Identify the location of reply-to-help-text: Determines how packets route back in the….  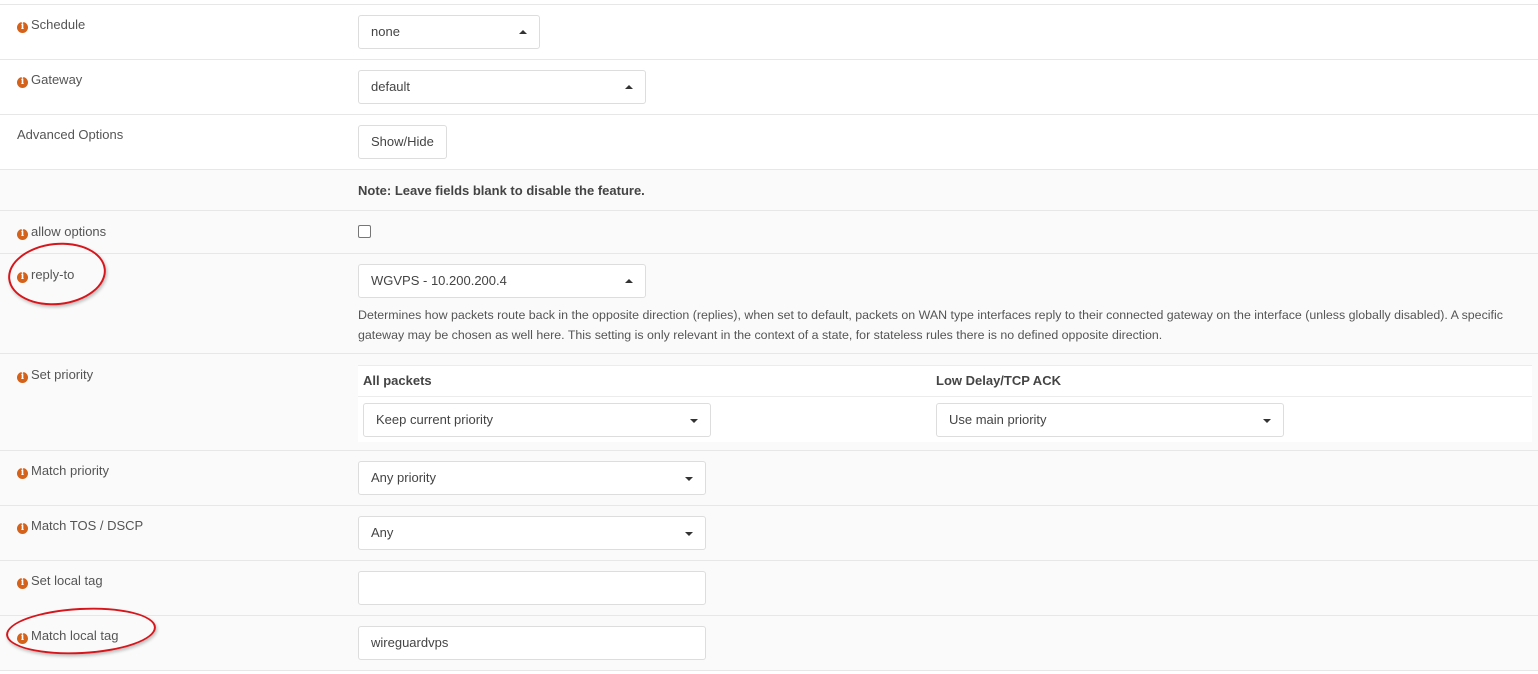
(930, 325).